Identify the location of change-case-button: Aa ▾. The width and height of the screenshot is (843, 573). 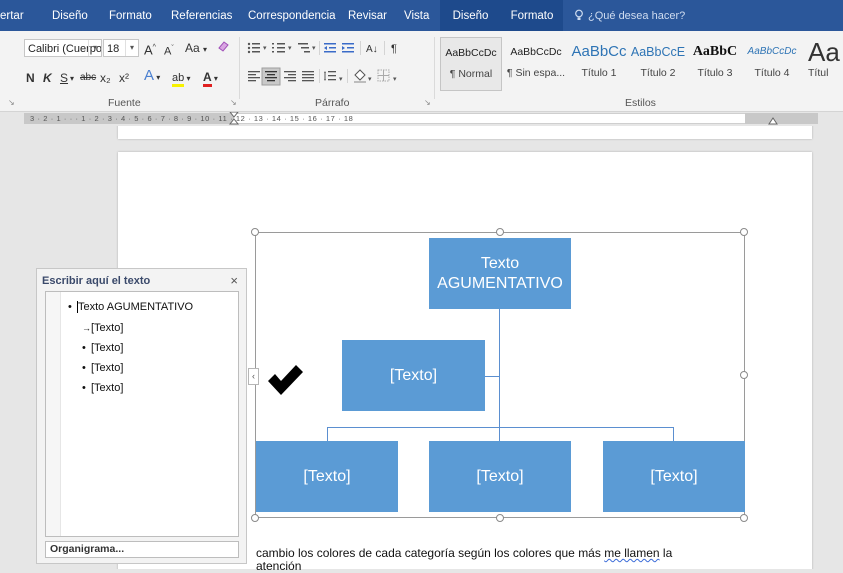
(196, 49).